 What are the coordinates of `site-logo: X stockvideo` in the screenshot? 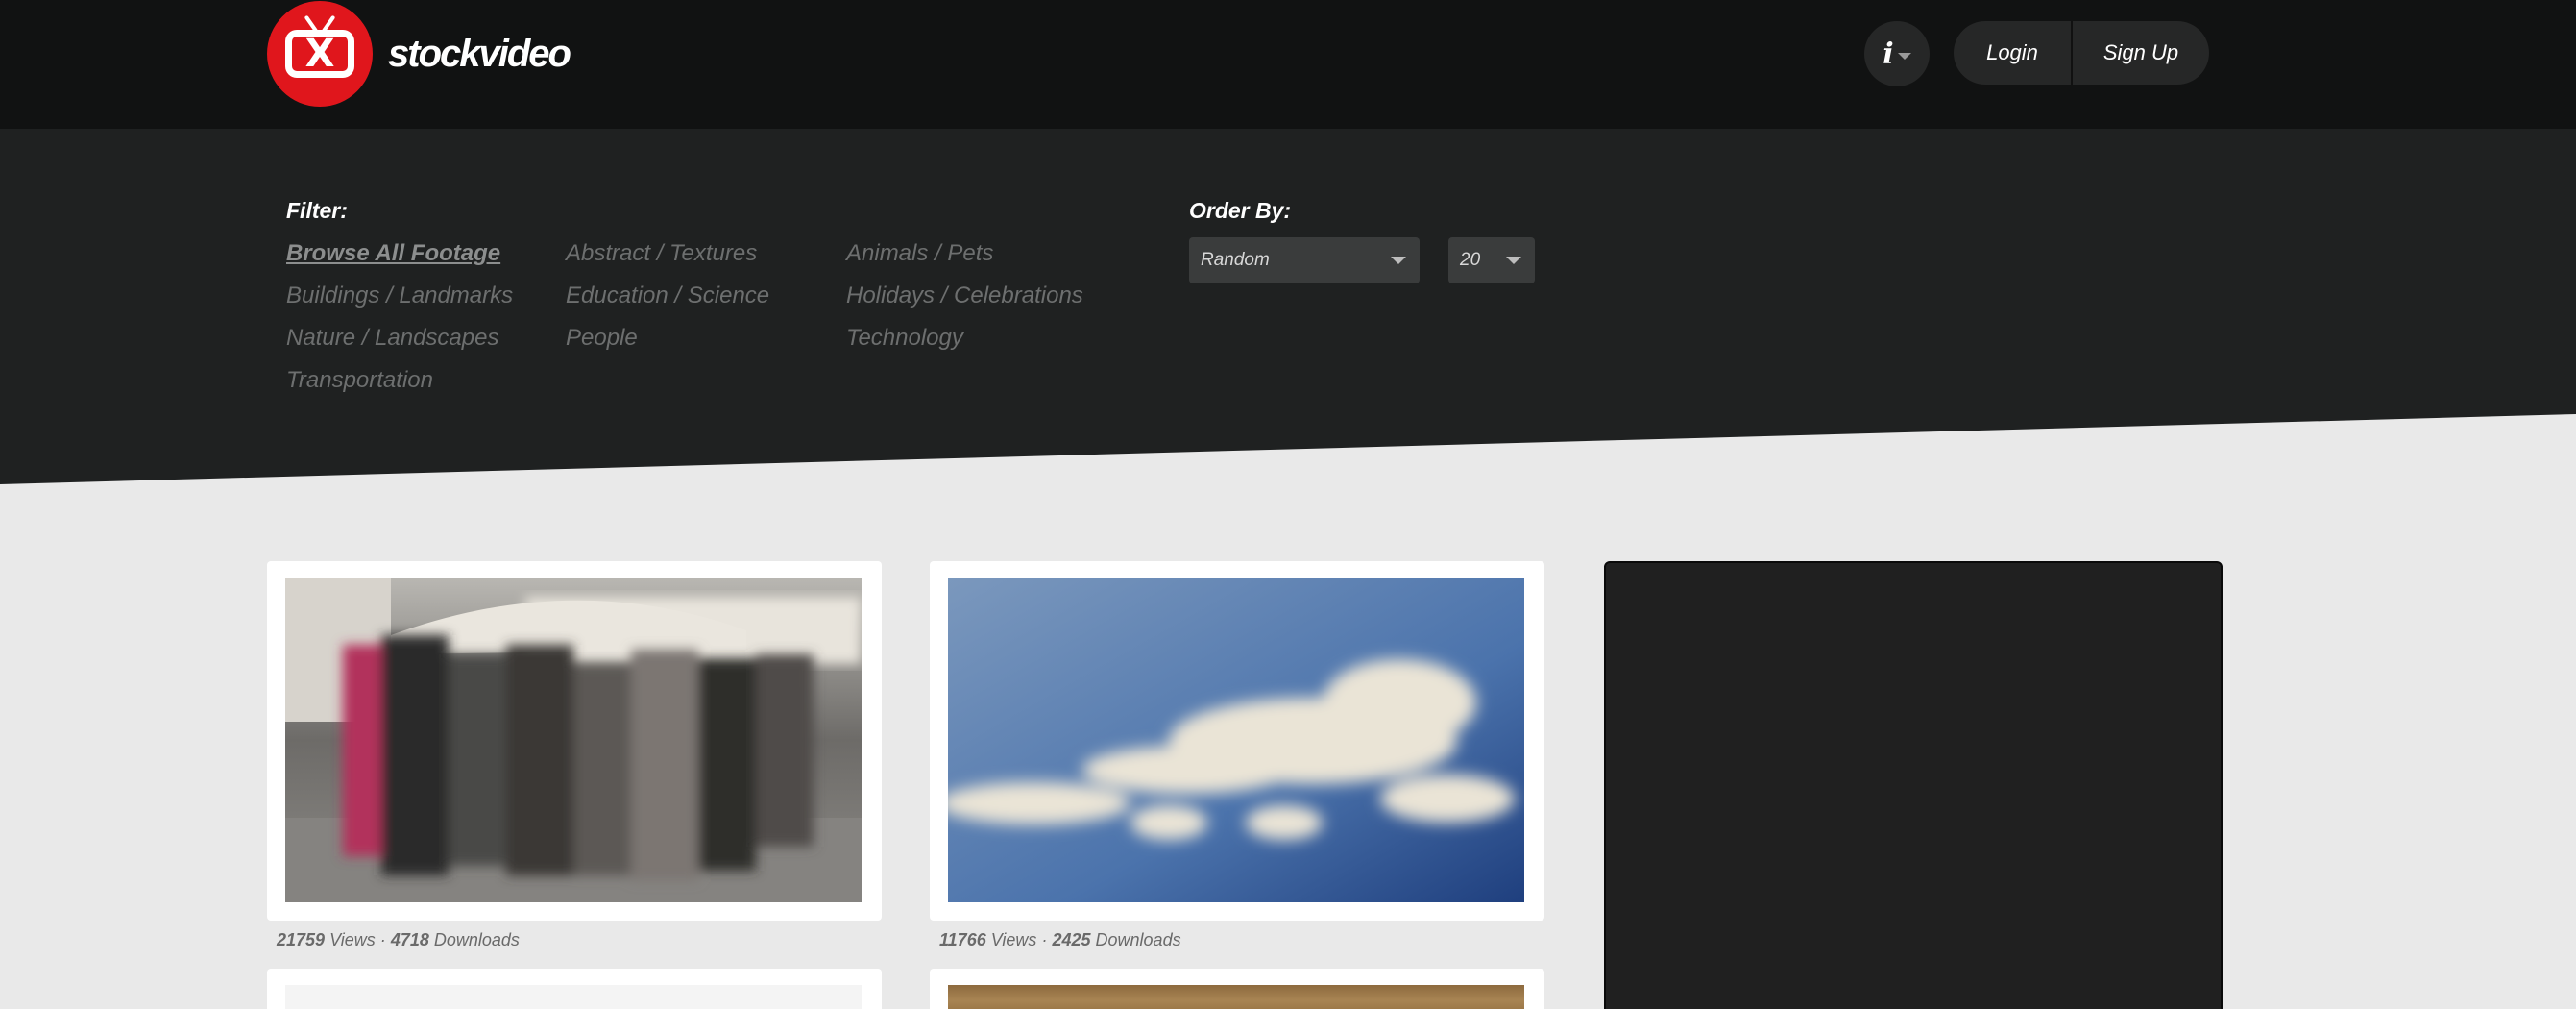 It's located at (419, 54).